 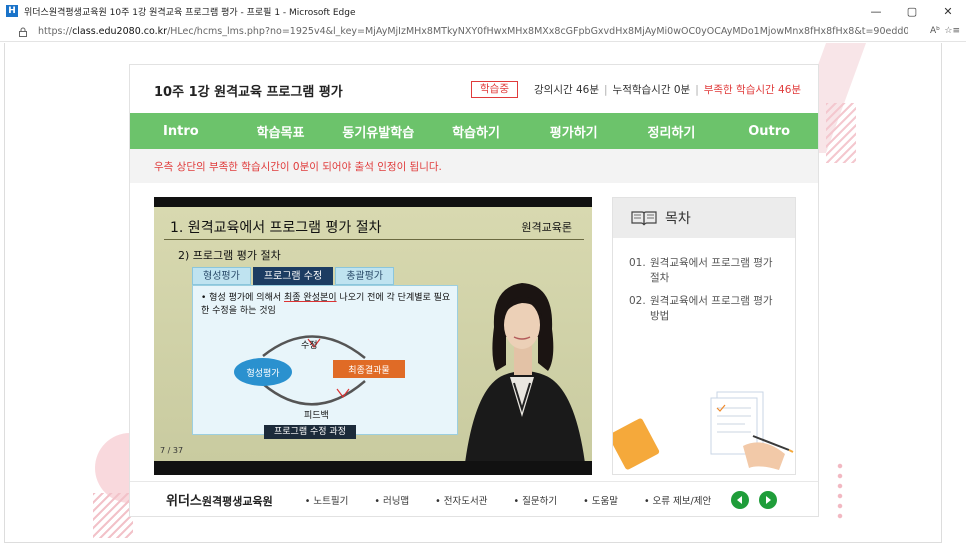 I want to click on slide-divider, so click(x=374, y=239).